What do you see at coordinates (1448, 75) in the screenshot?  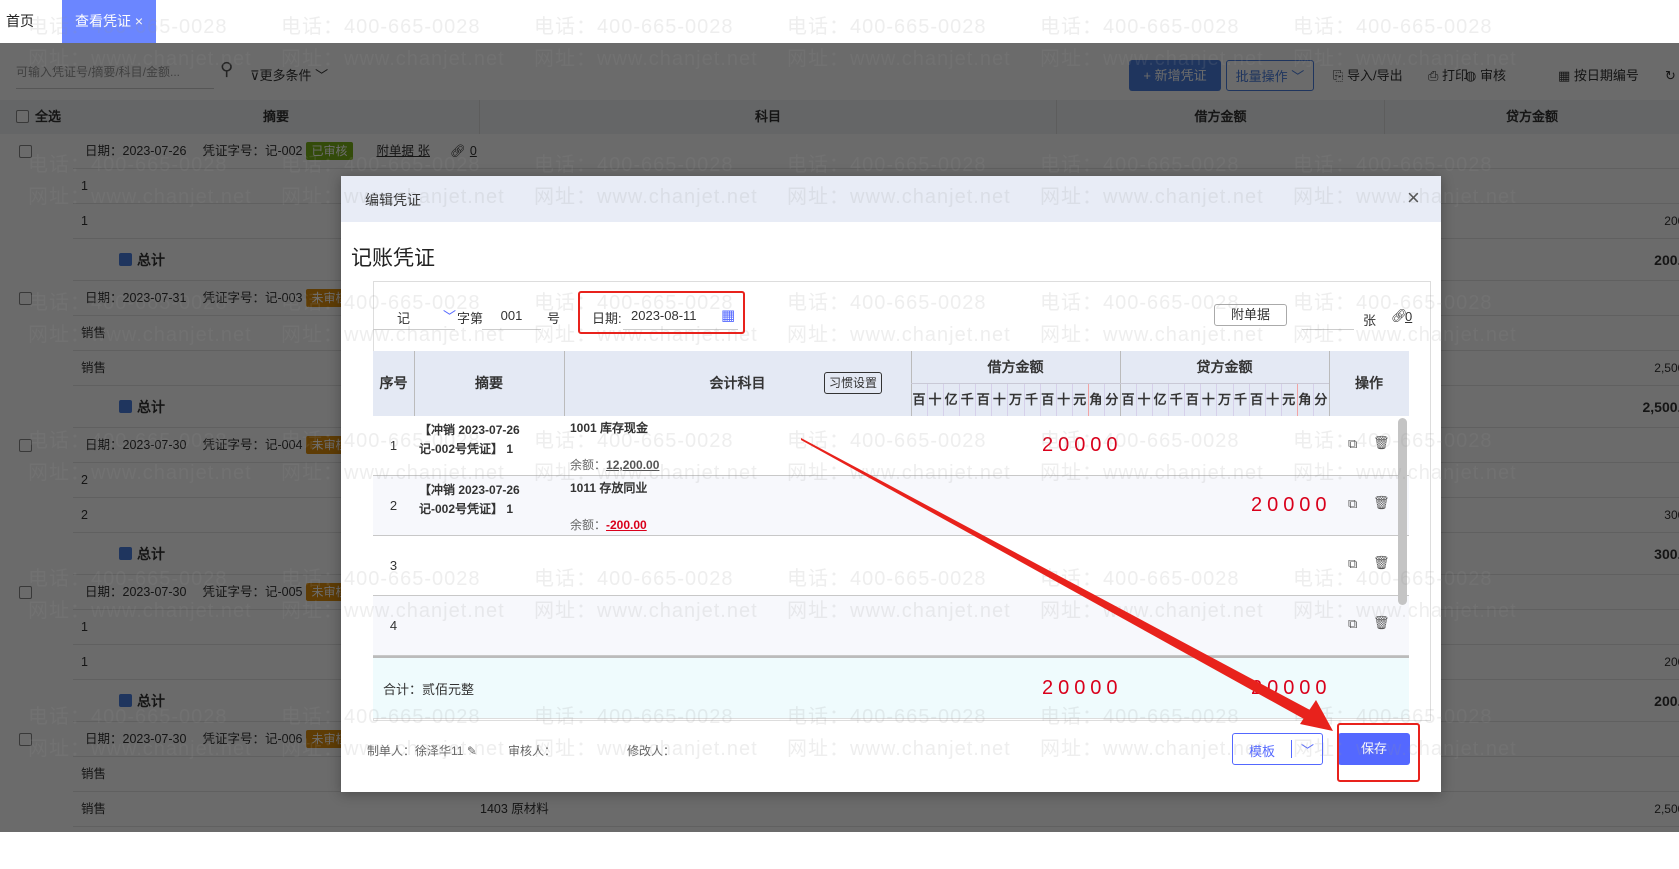 I see `print-button: ⎙ 打印` at bounding box center [1448, 75].